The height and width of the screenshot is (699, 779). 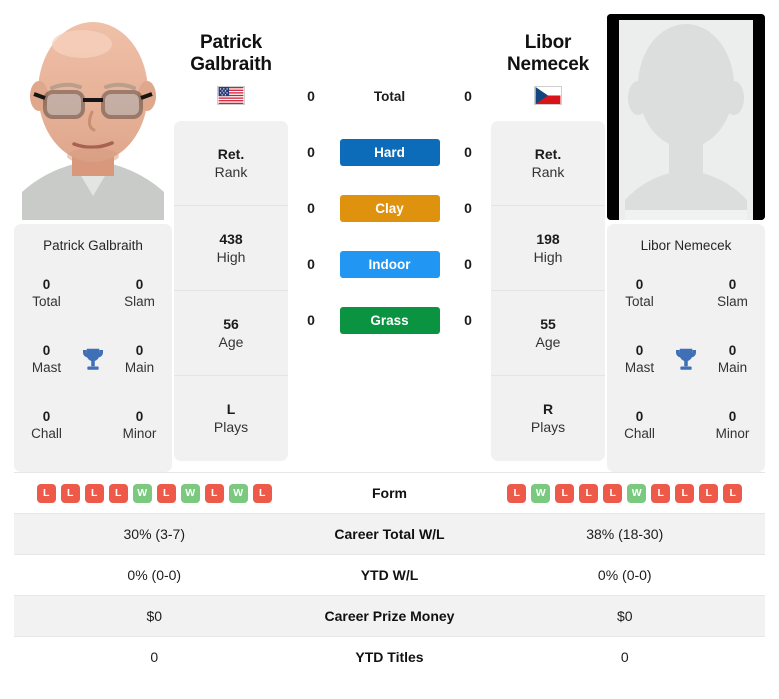 What do you see at coordinates (311, 152) in the screenshot?
I see `left-surface-hard-value: 0` at bounding box center [311, 152].